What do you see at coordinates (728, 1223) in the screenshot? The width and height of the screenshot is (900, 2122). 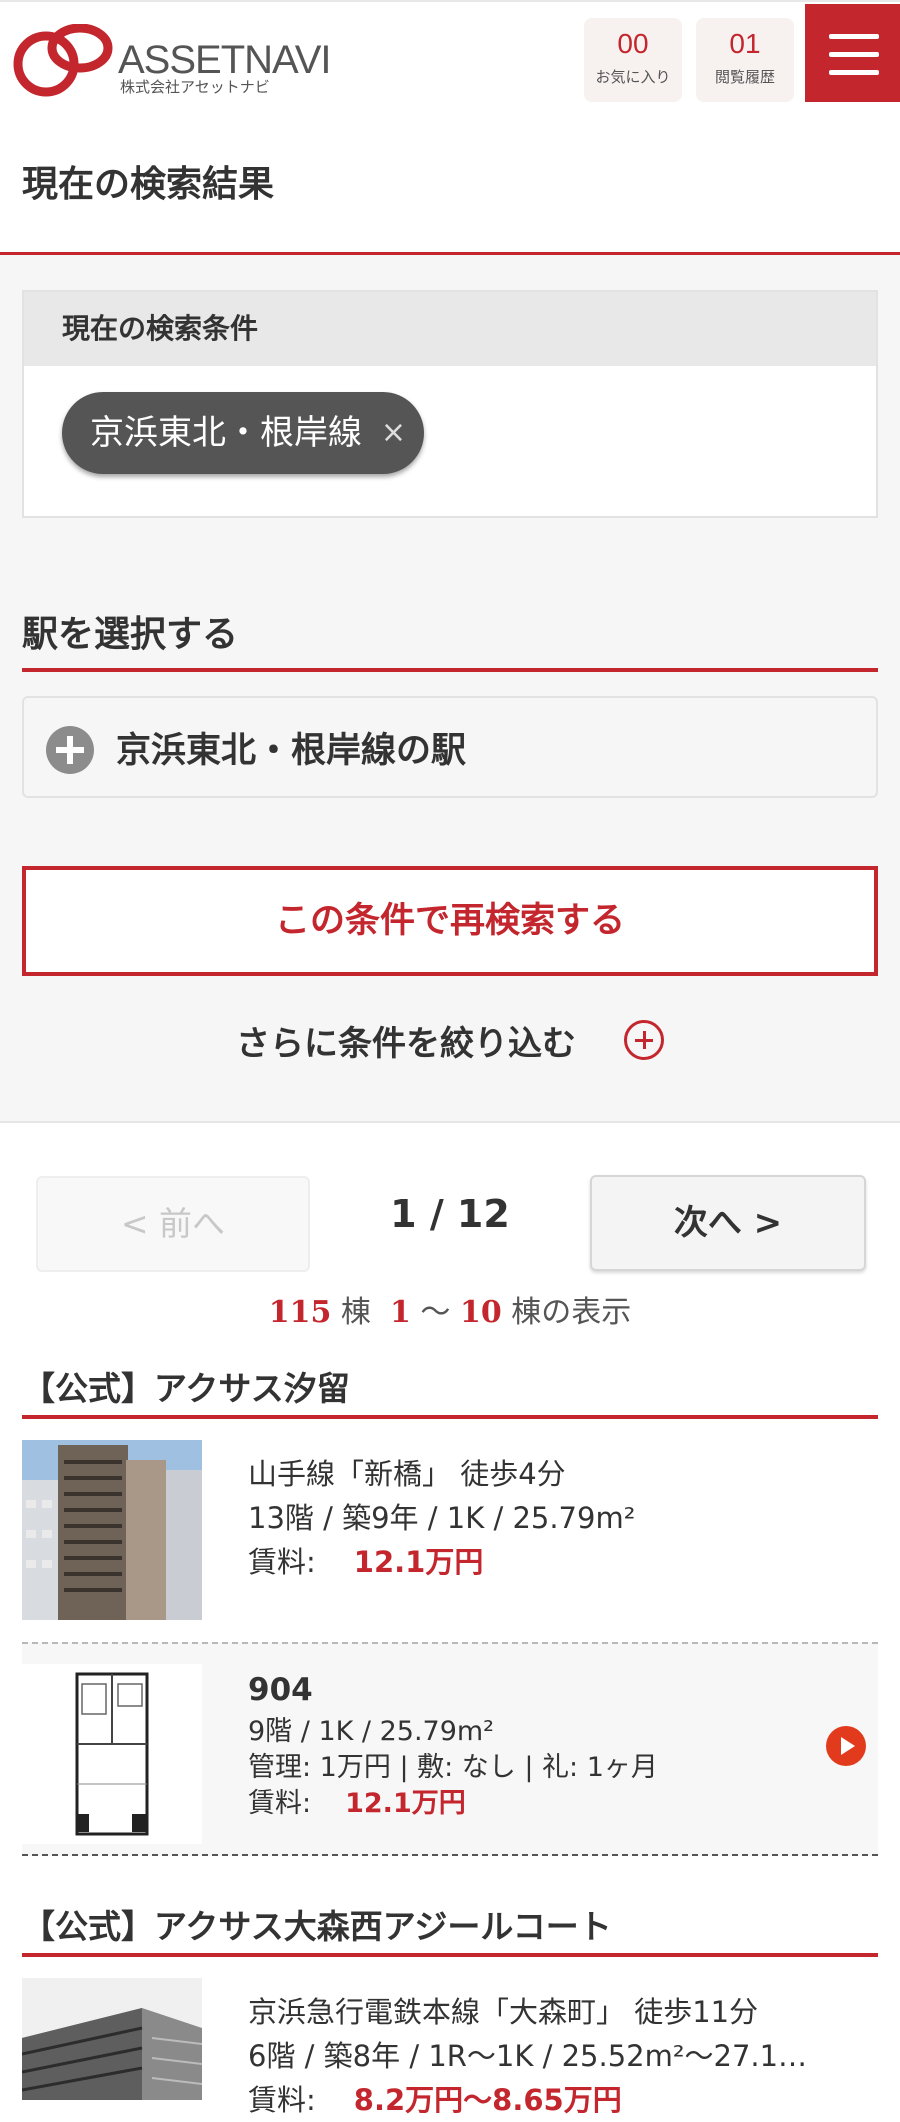 I see `next-page-button: 次へ >` at bounding box center [728, 1223].